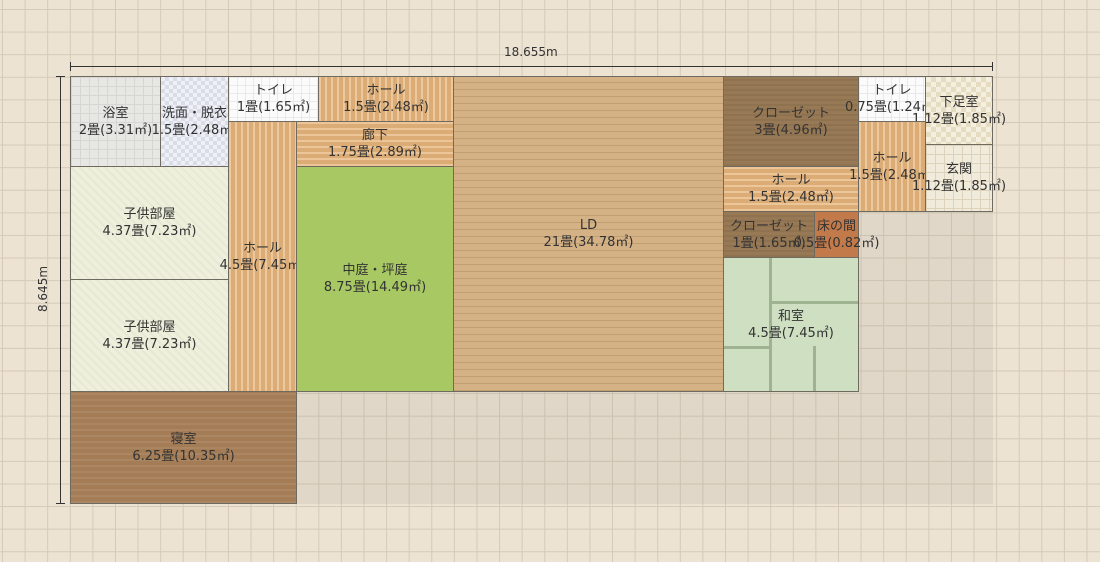  Describe the element at coordinates (959, 102) in the screenshot. I see `room-name: 下足室` at that location.